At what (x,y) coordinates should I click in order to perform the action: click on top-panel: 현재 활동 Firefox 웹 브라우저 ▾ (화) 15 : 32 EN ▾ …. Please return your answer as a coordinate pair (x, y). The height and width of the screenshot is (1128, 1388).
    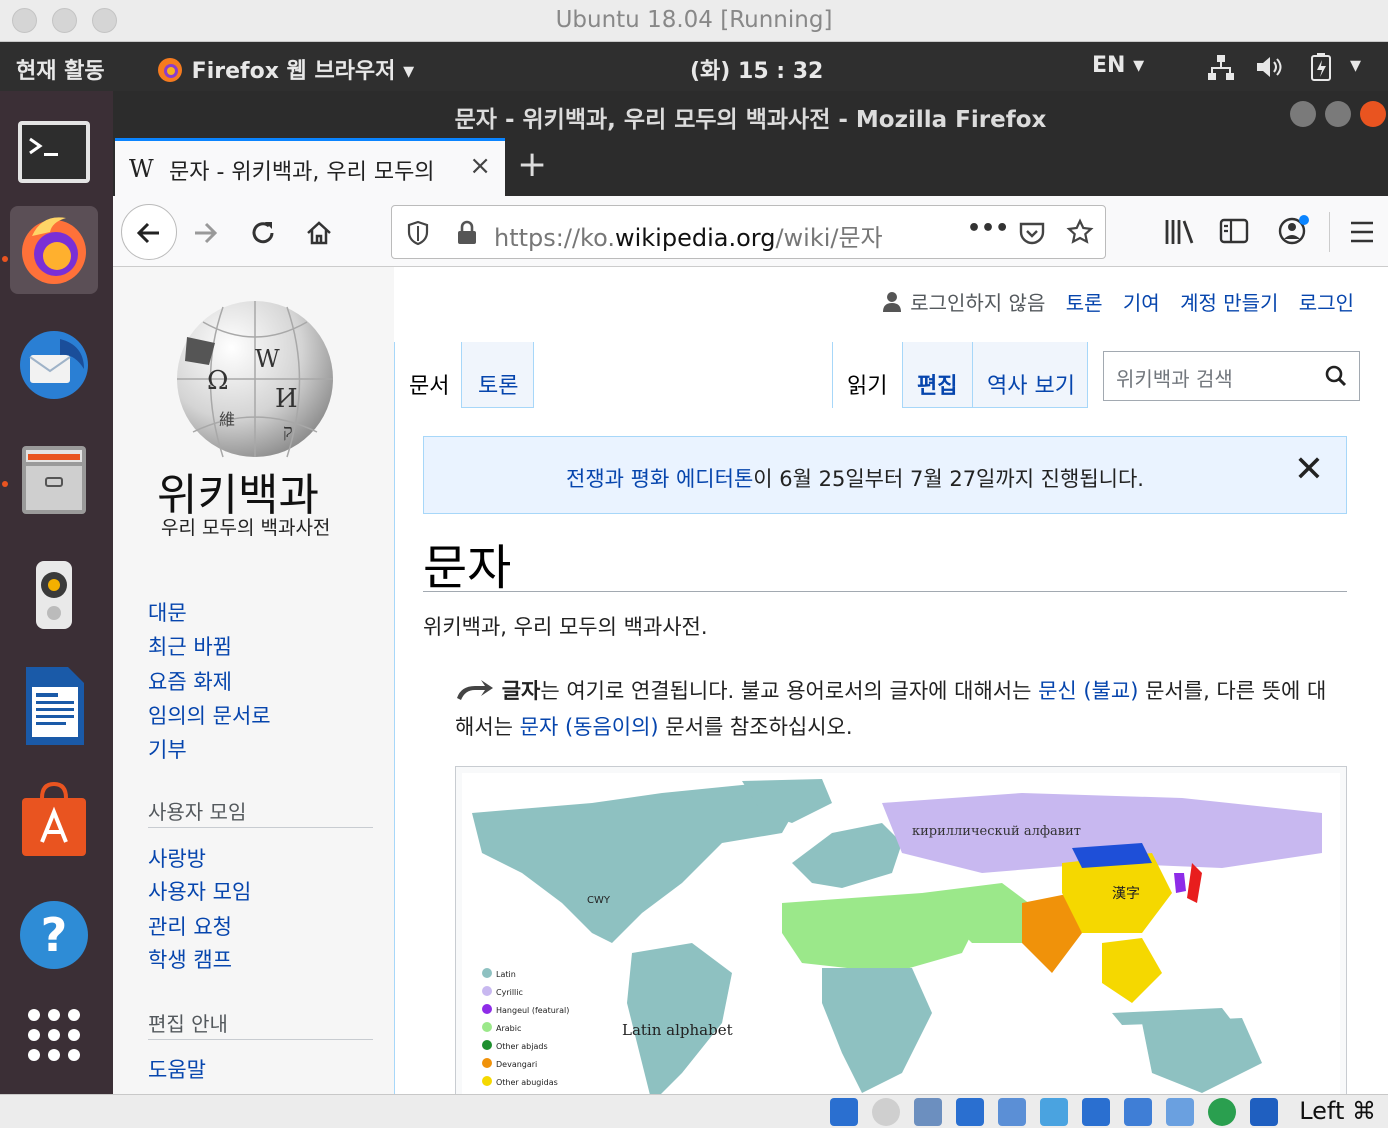
    Looking at the image, I should click on (694, 66).